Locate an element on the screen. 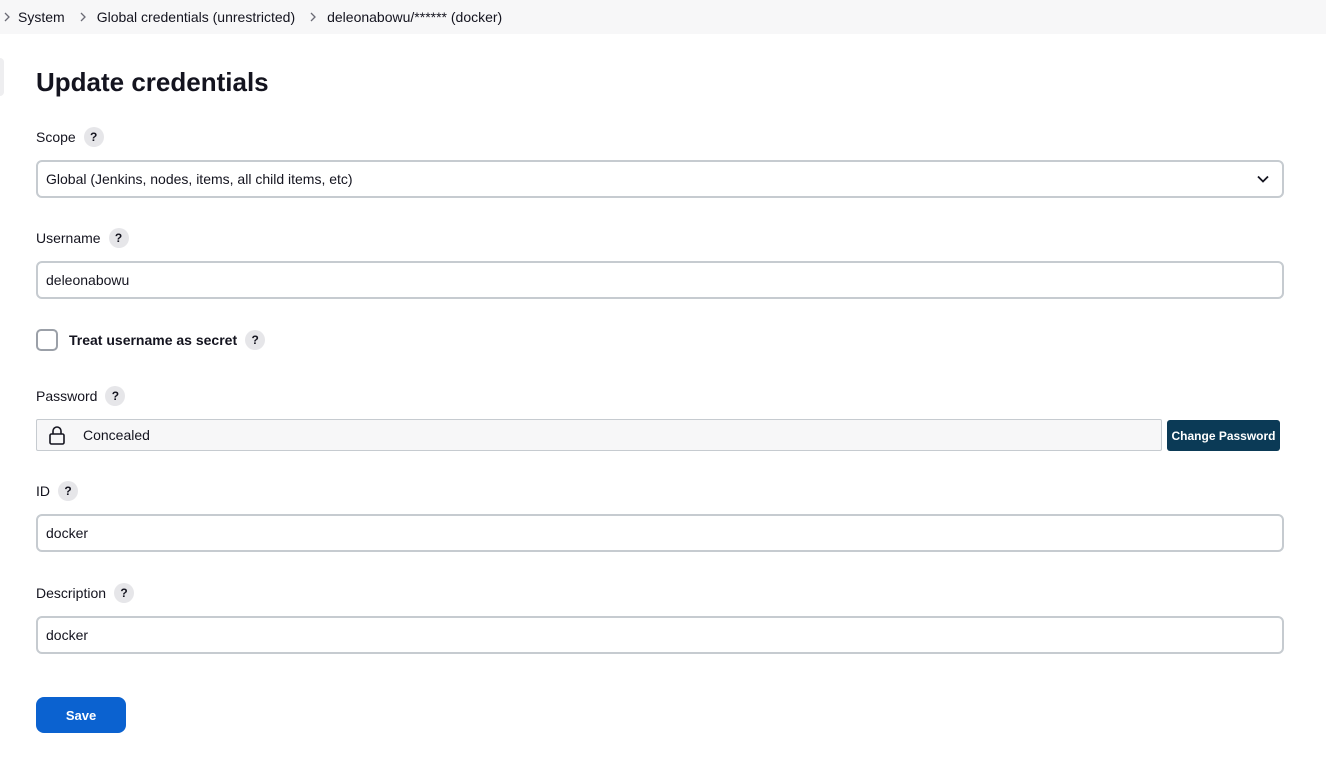 This screenshot has height=767, width=1326. description-label-row: Description ? is located at coordinates (85, 593).